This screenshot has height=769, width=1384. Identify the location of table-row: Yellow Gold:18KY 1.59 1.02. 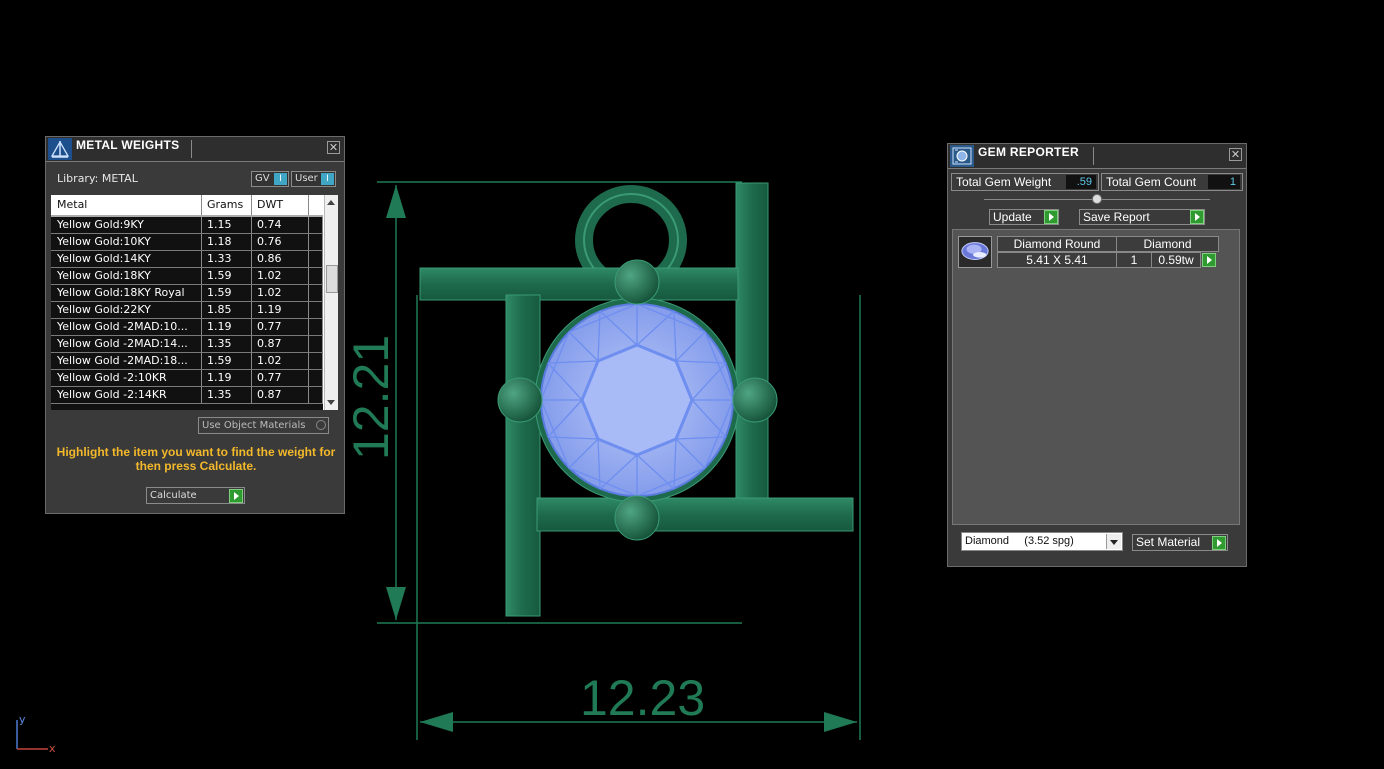
(187, 276).